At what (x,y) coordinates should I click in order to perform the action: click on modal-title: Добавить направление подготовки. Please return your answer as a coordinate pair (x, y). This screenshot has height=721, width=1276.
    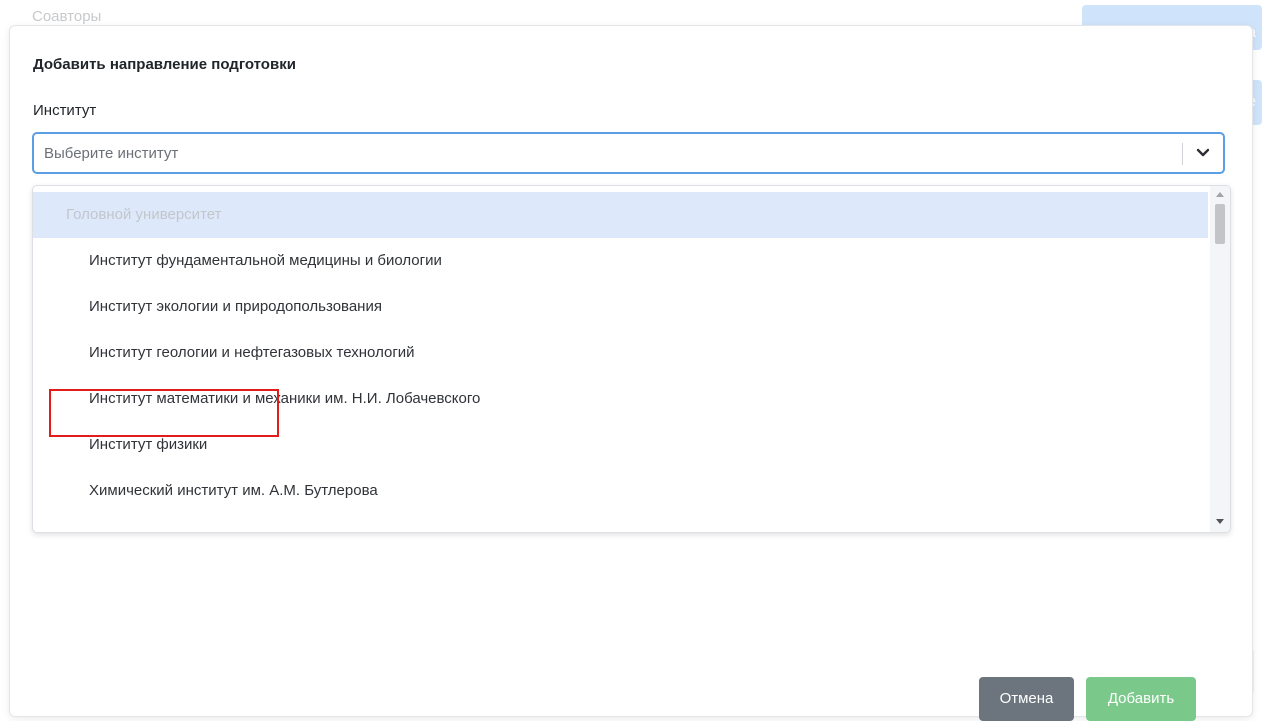
    Looking at the image, I should click on (164, 64).